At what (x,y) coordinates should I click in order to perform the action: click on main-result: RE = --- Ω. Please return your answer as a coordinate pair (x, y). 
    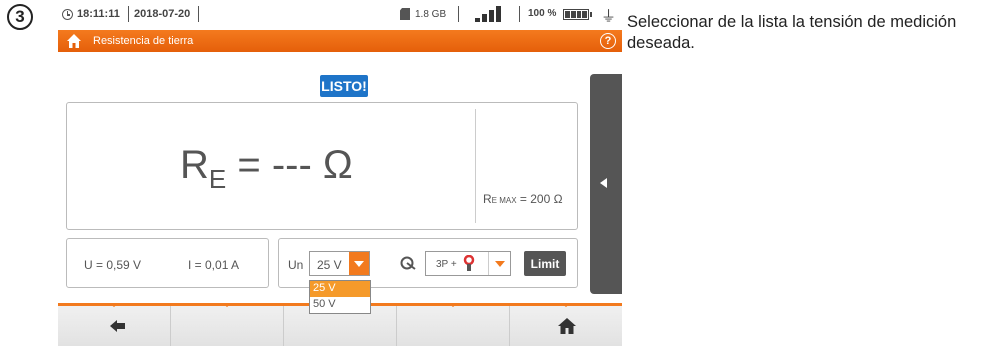
    Looking at the image, I should click on (266, 168).